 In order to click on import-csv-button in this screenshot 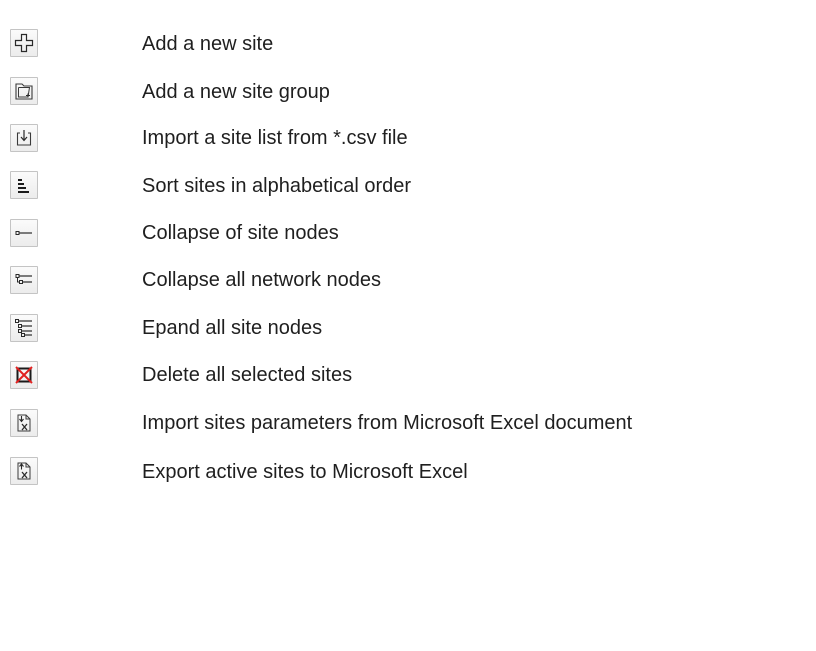, I will do `click(24, 138)`.